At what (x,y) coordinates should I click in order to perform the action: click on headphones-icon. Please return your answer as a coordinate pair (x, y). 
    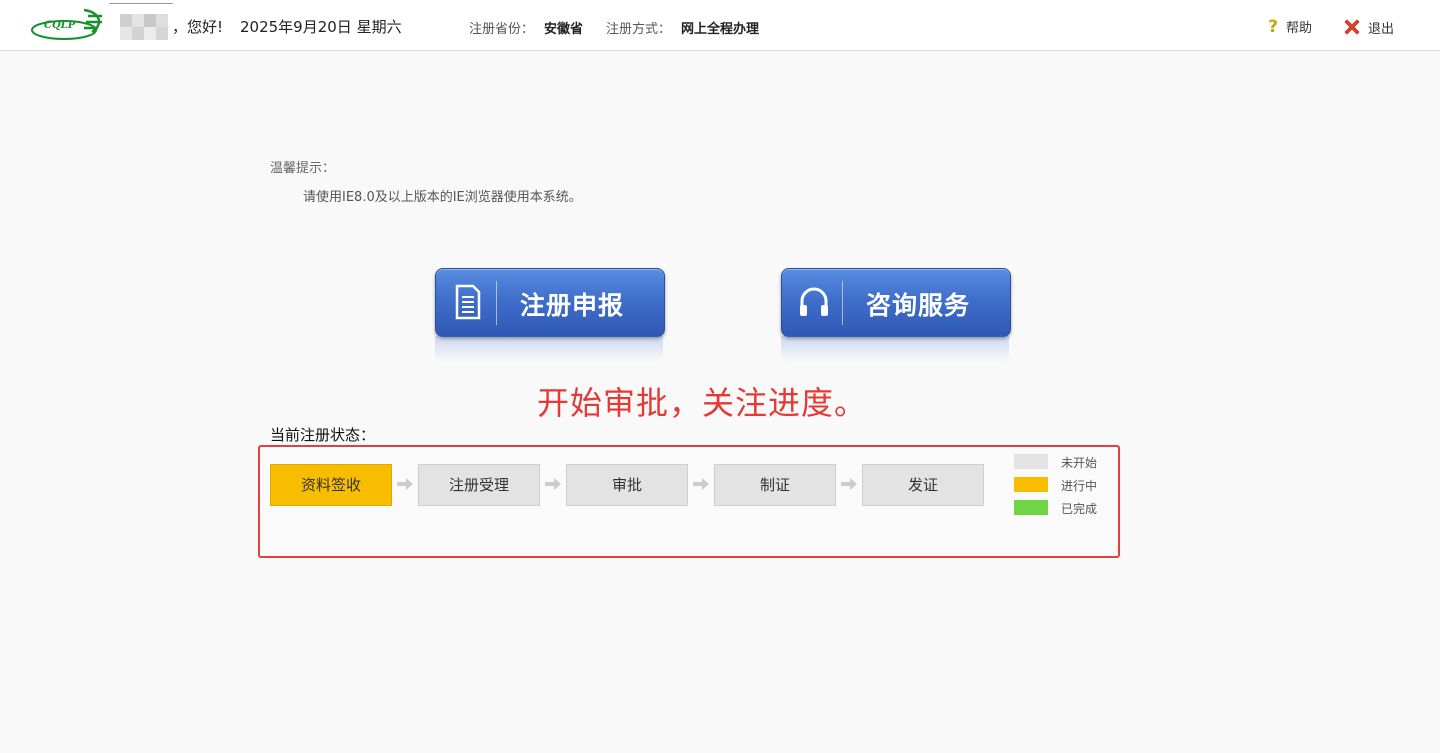
    Looking at the image, I should click on (814, 301).